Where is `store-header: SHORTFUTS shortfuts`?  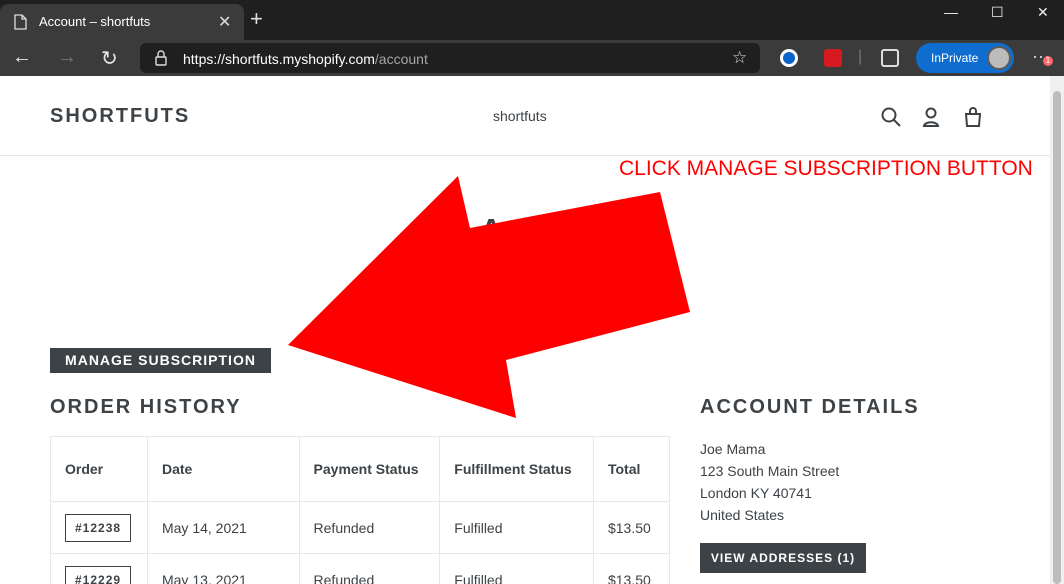
store-header: SHORTFUTS shortfuts is located at coordinates (525, 116).